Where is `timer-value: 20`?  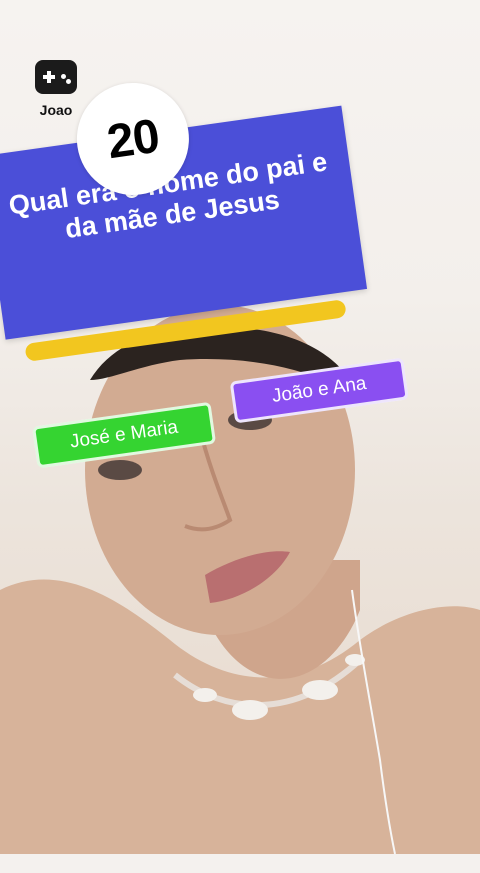
timer-value: 20 is located at coordinates (133, 139).